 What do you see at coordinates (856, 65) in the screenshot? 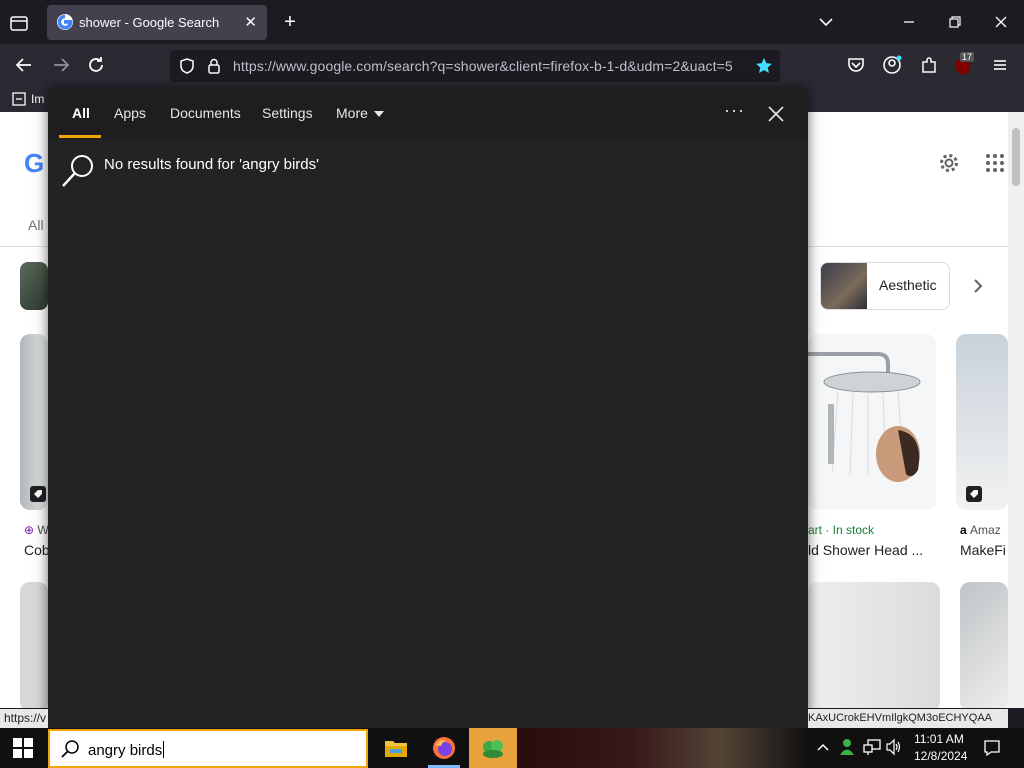
I see `pocket-icon` at bounding box center [856, 65].